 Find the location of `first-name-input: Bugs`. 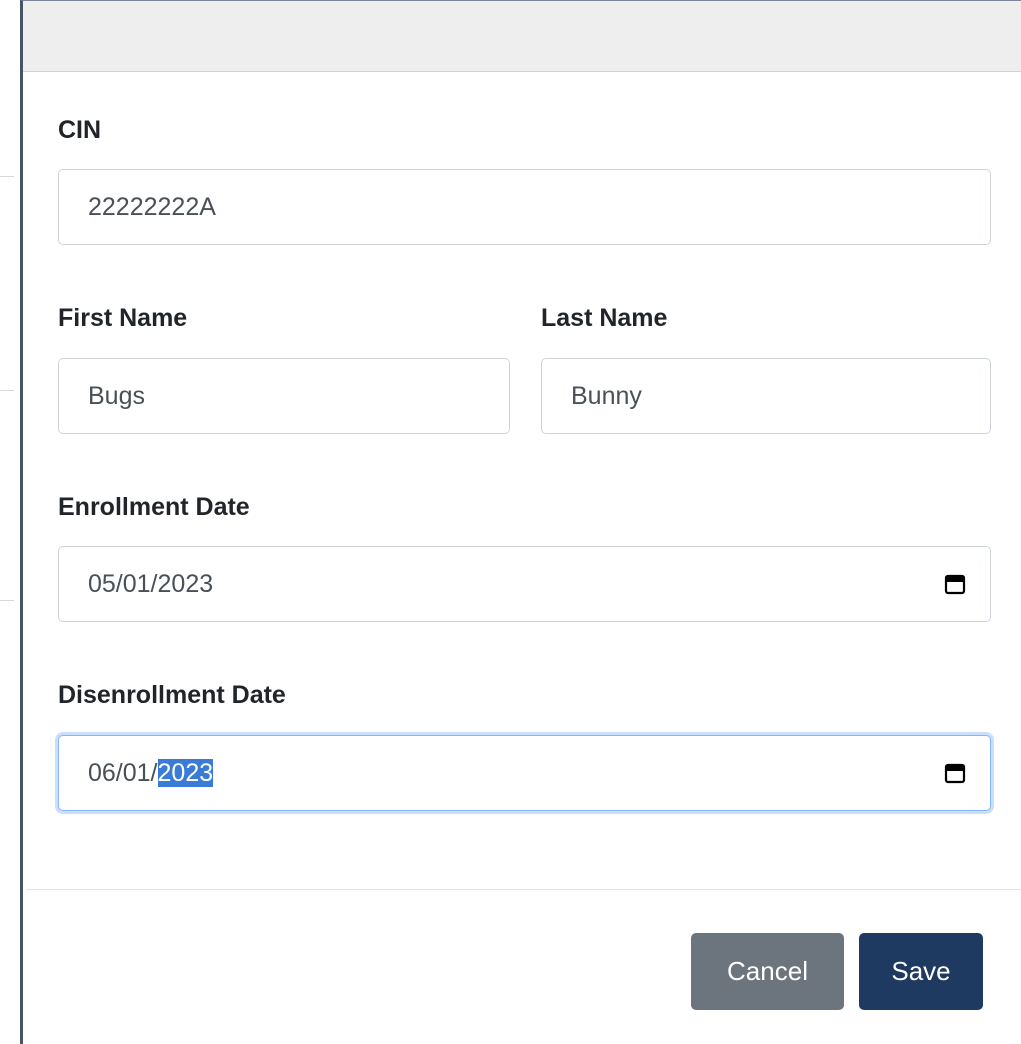

first-name-input: Bugs is located at coordinates (284, 396).